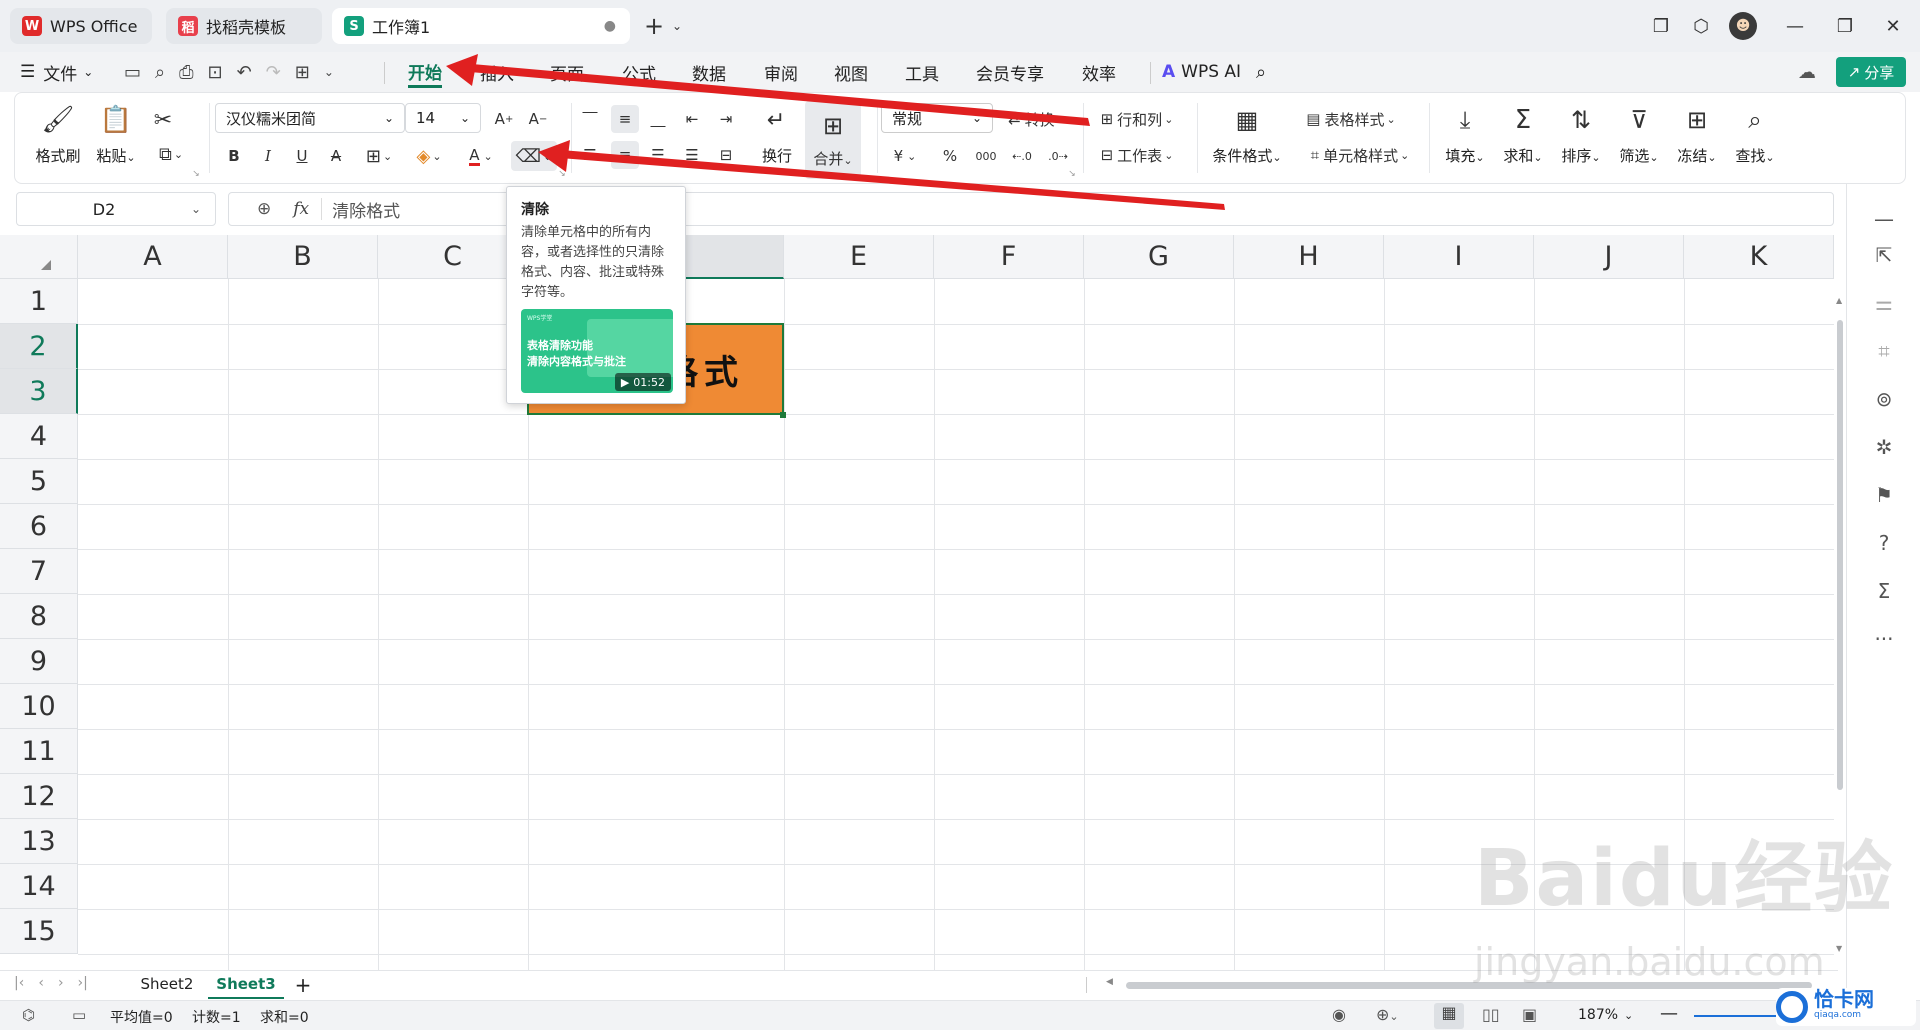  Describe the element at coordinates (1529, 1014) in the screenshot. I see `page-break-icon: ▣` at that location.